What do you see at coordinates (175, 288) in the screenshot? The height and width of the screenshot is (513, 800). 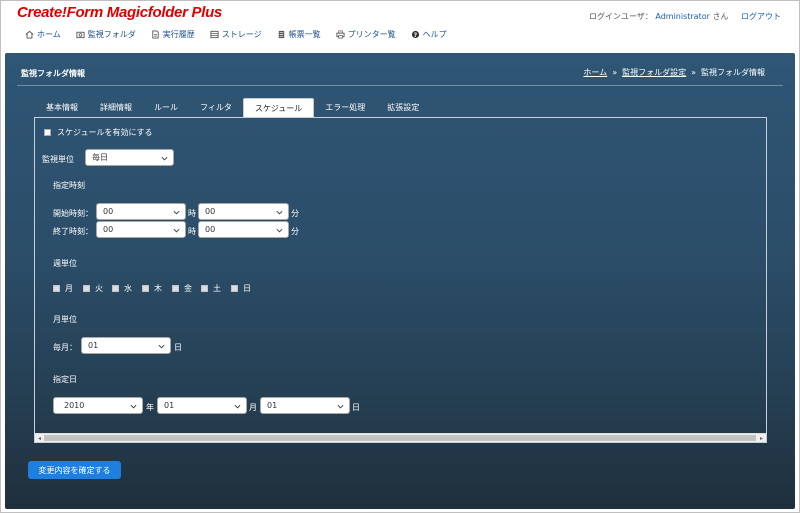 I see `weekday-fri-checkbox` at bounding box center [175, 288].